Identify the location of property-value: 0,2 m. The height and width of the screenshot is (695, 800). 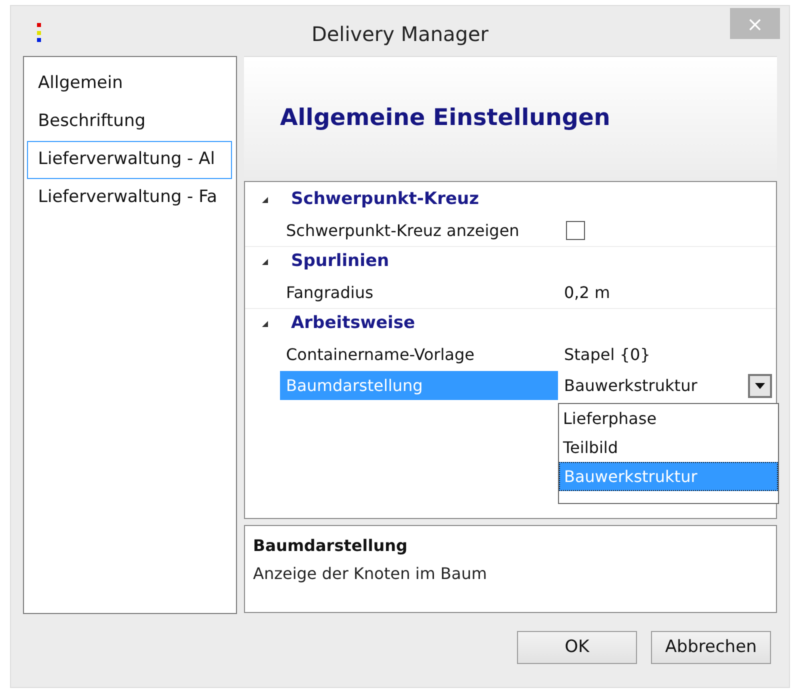
(587, 292).